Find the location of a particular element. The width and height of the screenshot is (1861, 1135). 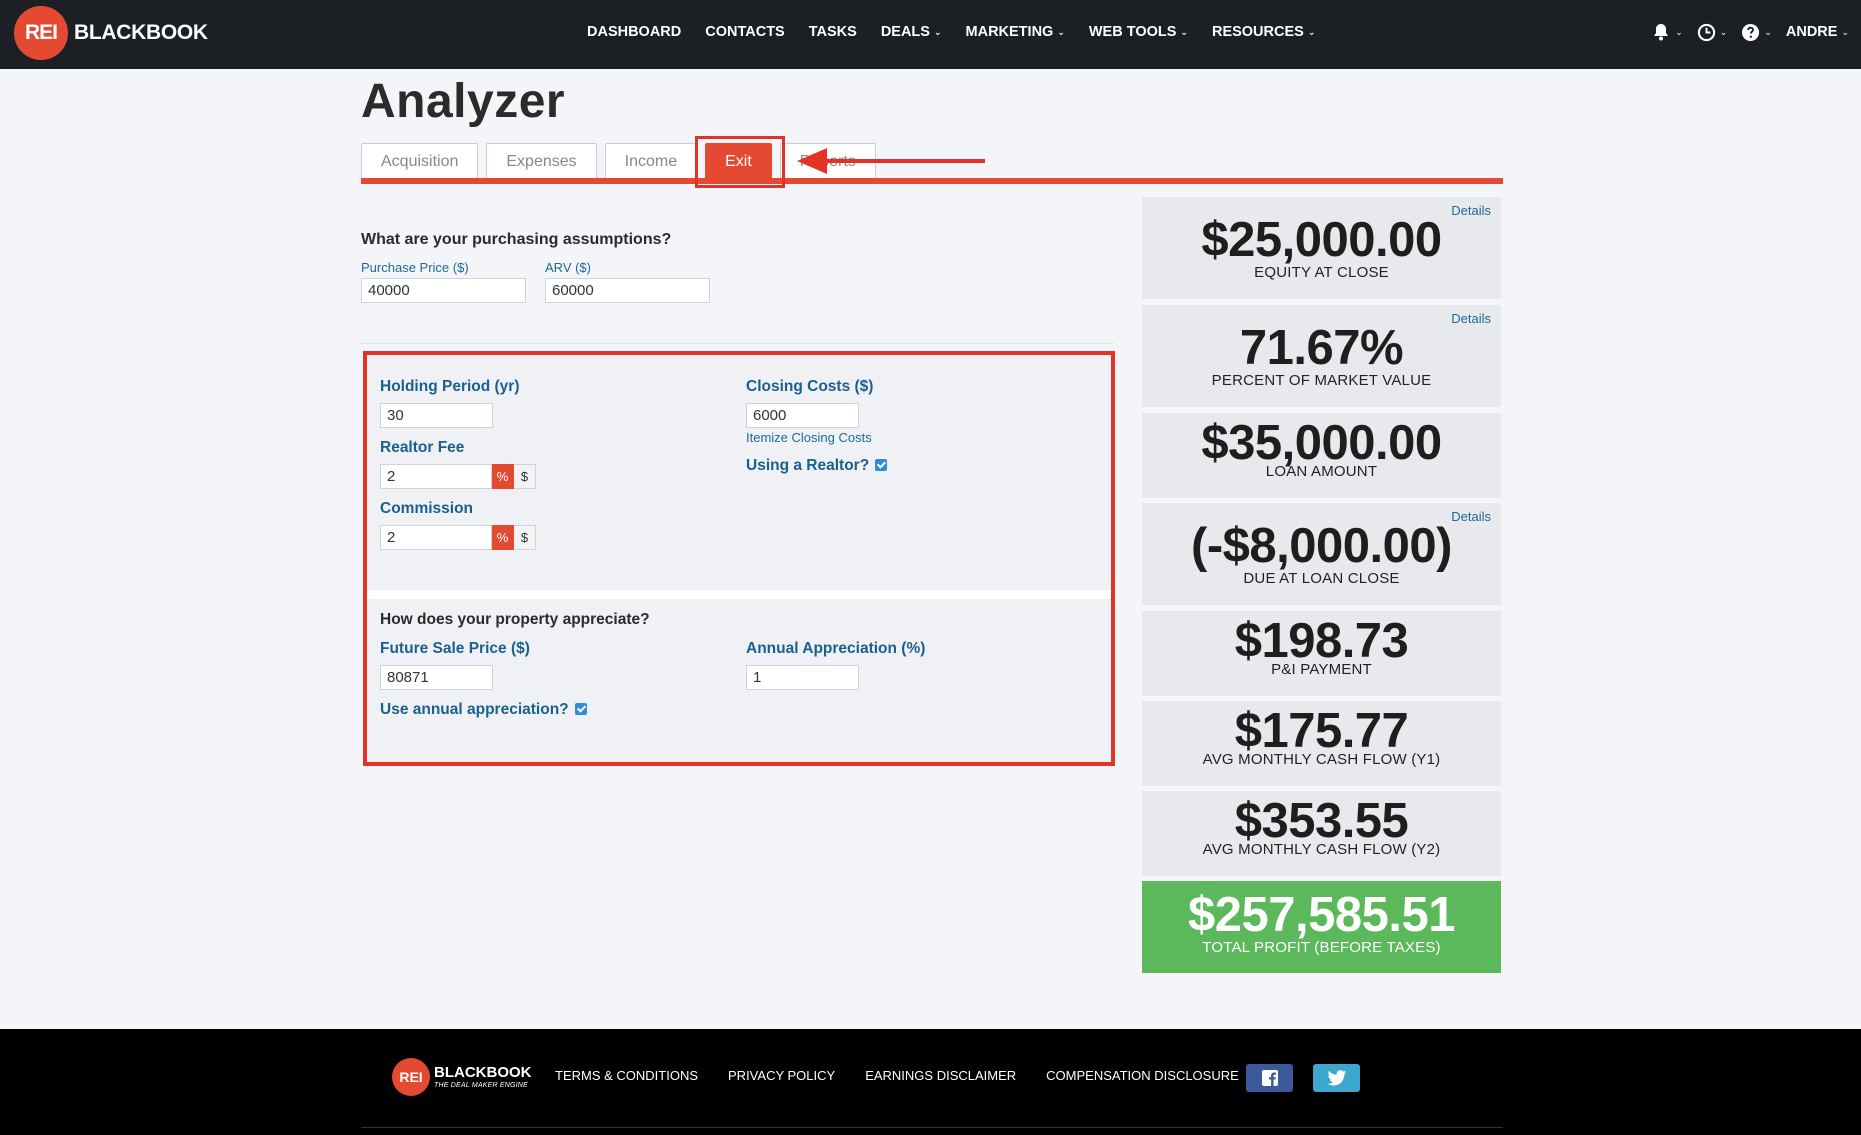

footer-link-compensation: COMPENSATION DISCLOSURE is located at coordinates (1142, 1075).